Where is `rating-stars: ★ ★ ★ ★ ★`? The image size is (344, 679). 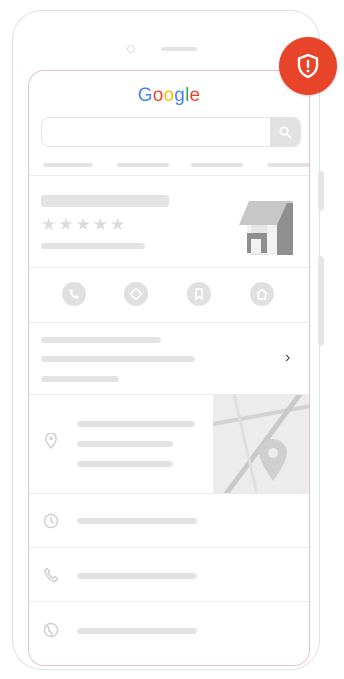
rating-stars: ★ ★ ★ ★ ★ is located at coordinates (83, 224).